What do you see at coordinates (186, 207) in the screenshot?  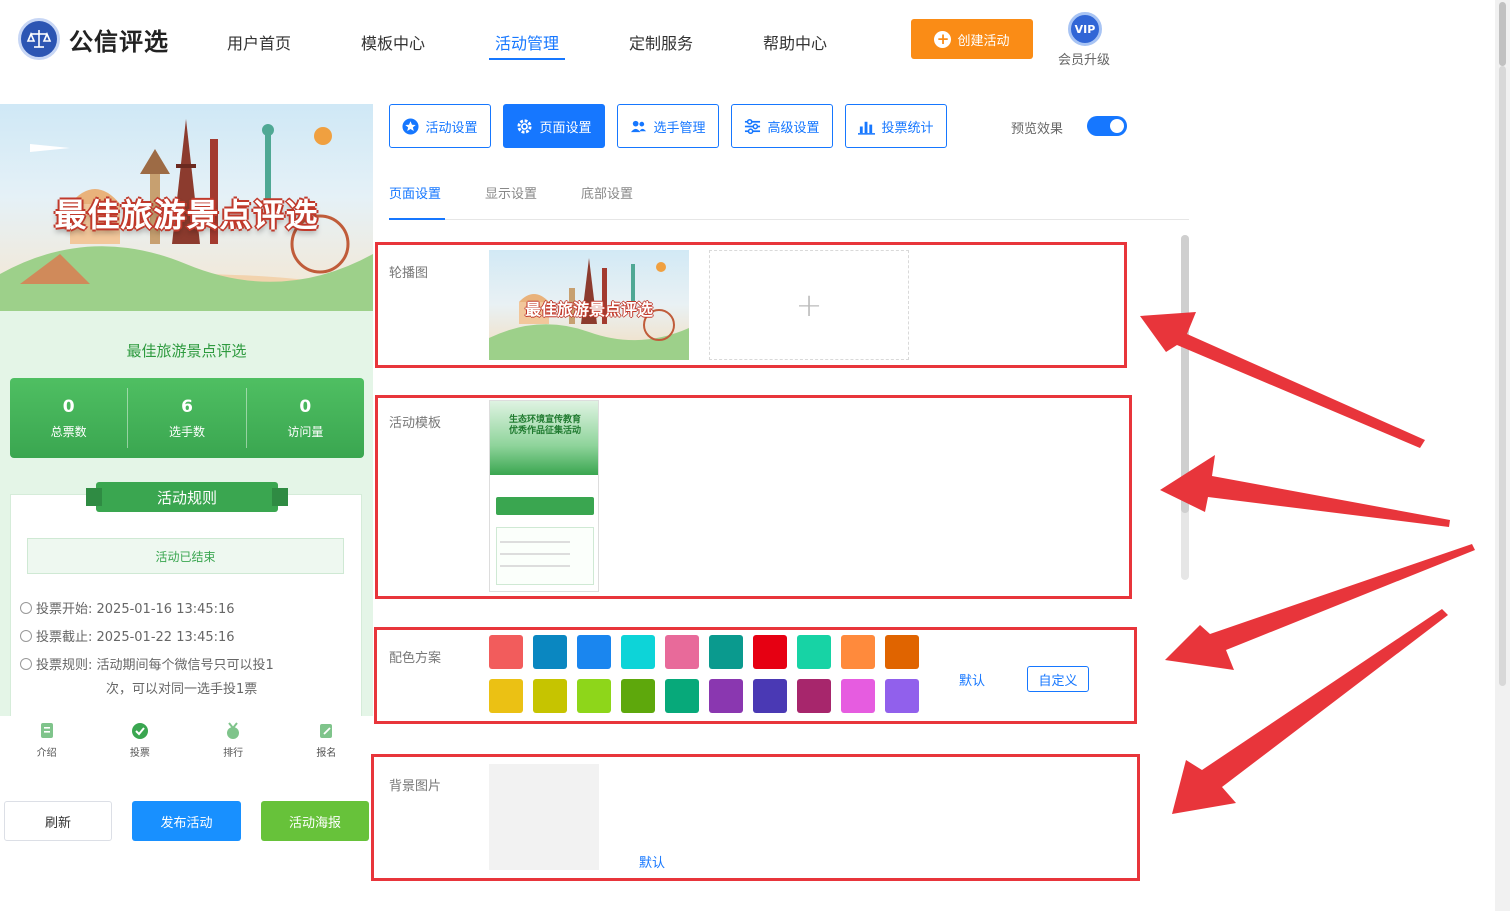 I see `preview-banner-image: 最佳旅游景点评选` at bounding box center [186, 207].